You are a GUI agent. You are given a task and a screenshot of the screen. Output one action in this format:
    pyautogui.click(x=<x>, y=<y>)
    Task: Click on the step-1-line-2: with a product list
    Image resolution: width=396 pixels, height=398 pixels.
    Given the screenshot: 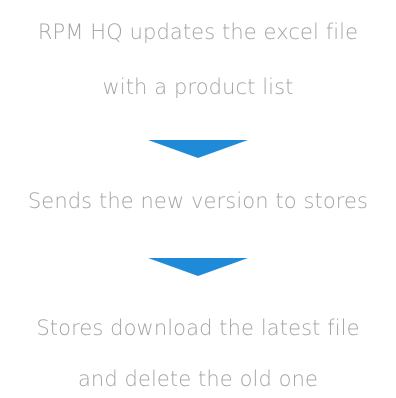 What is the action you would take?
    pyautogui.click(x=198, y=87)
    